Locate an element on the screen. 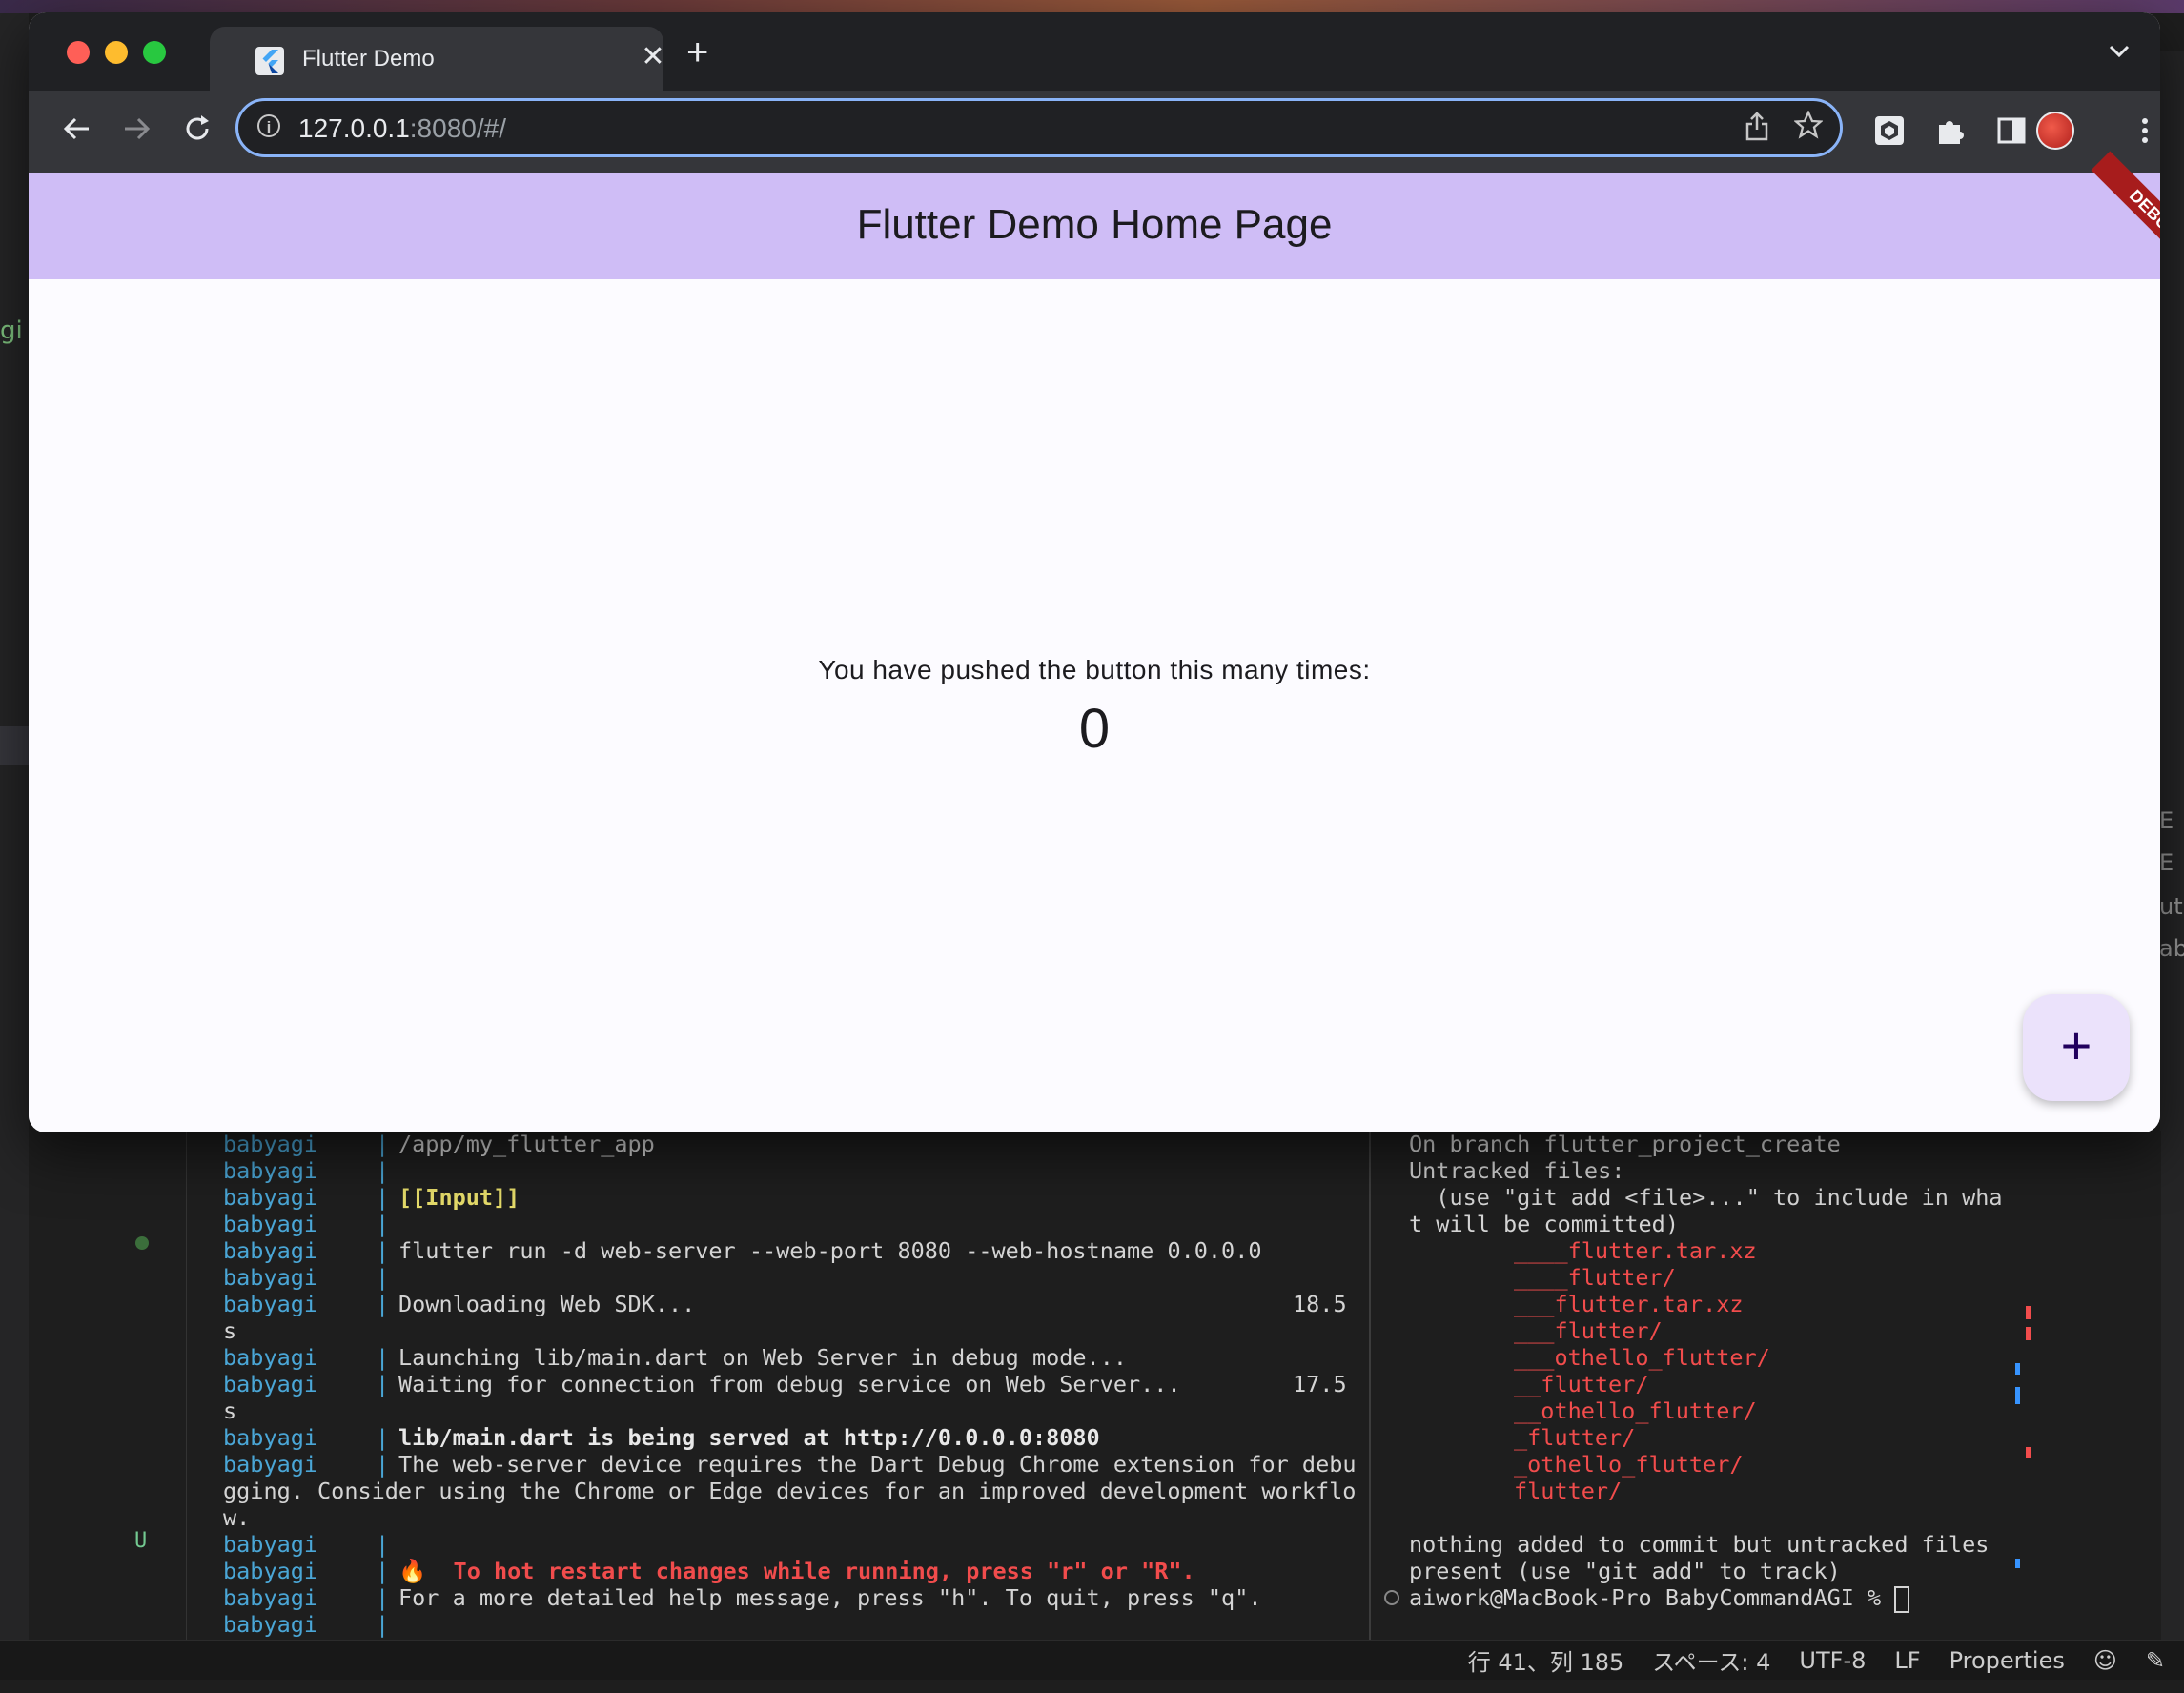 This screenshot has width=2184, height=1693. url-text: 127.0.0.1:8080/#/ is located at coordinates (402, 128).